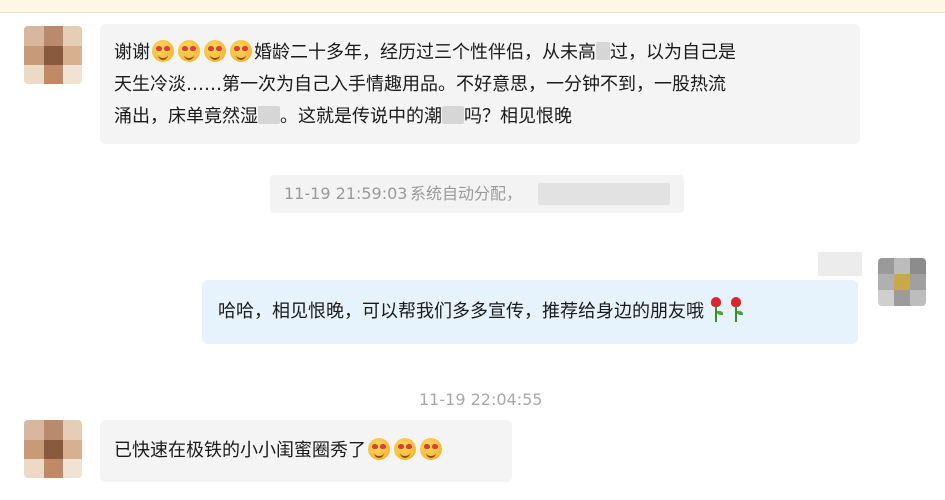 The width and height of the screenshot is (945, 500). Describe the element at coordinates (361, 116) in the screenshot. I see `message-text: 。这就是传说中的潮` at that location.